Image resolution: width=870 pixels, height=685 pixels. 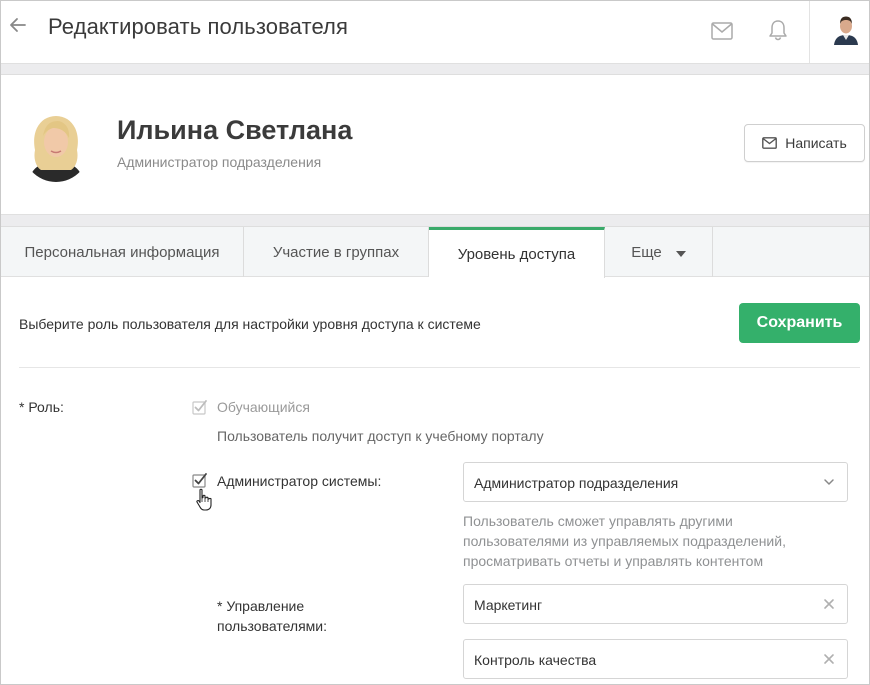 I want to click on managed-department-field: Маркетинг, so click(x=655, y=604).